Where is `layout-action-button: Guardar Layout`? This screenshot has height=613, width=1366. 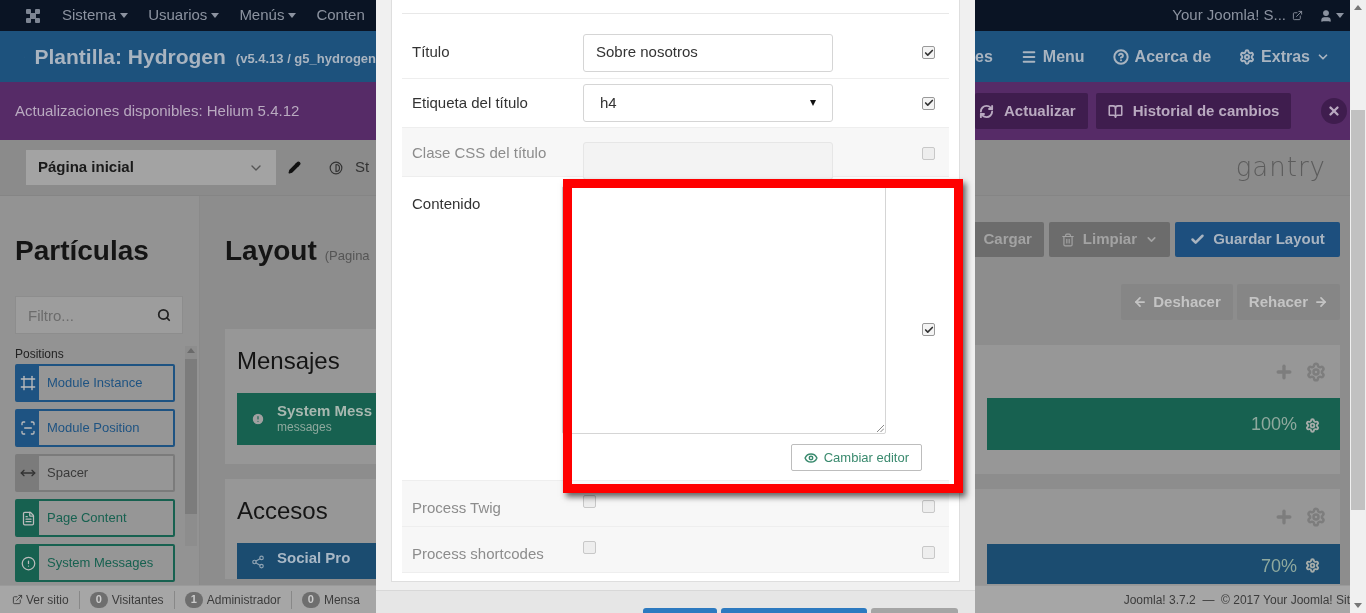 layout-action-button: Guardar Layout is located at coordinates (1257, 239).